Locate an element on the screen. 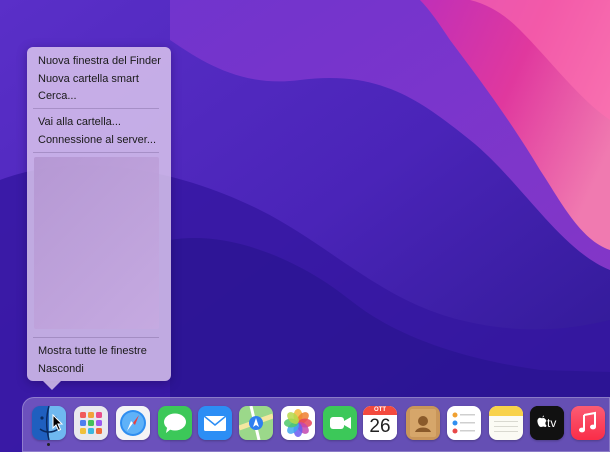 The height and width of the screenshot is (452, 610). menu-item-new-smart-folder: Nuova cartella smart is located at coordinates (88, 79).